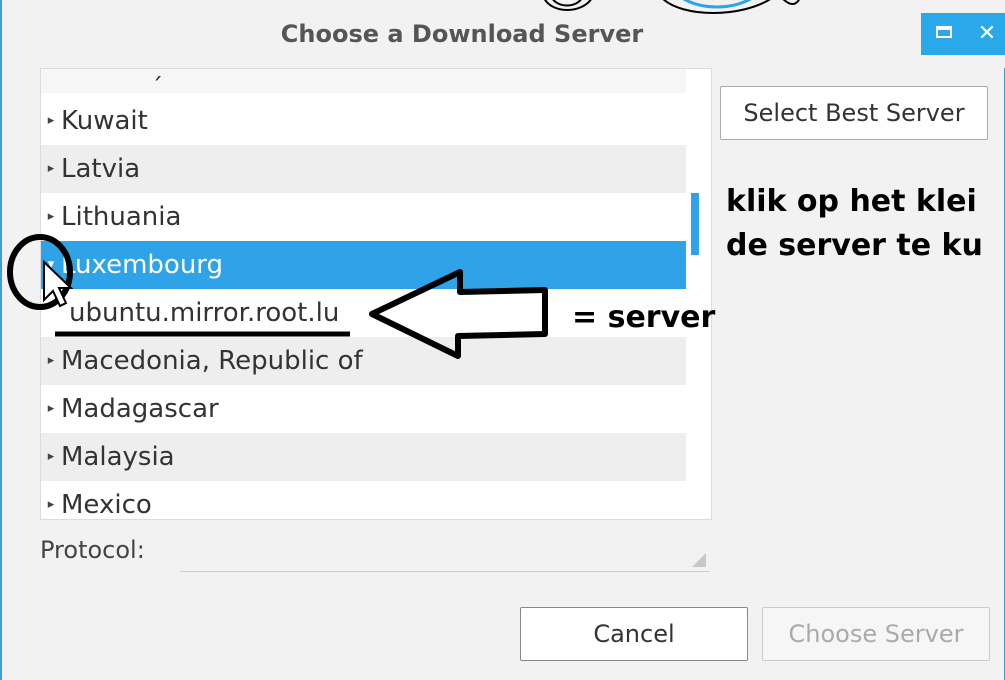 The width and height of the screenshot is (1005, 680). I want to click on cancel-button: Cancel, so click(634, 634).